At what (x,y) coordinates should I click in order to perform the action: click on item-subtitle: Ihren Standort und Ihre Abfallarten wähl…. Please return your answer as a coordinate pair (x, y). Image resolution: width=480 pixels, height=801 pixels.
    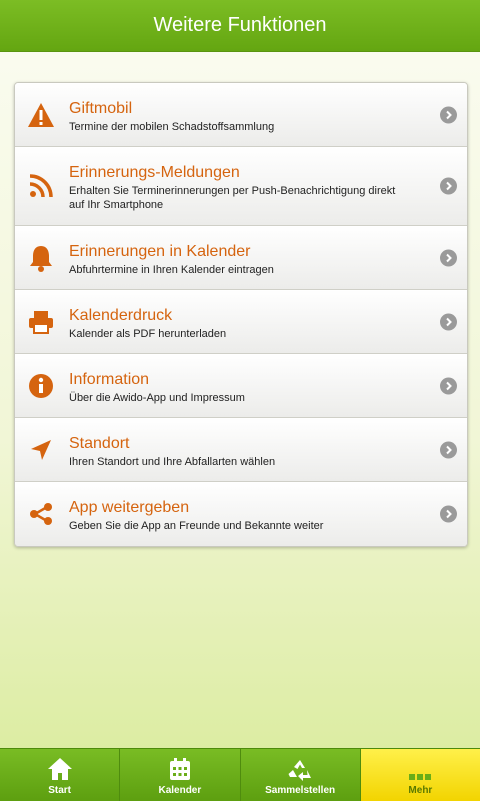
    Looking at the image, I should click on (172, 462).